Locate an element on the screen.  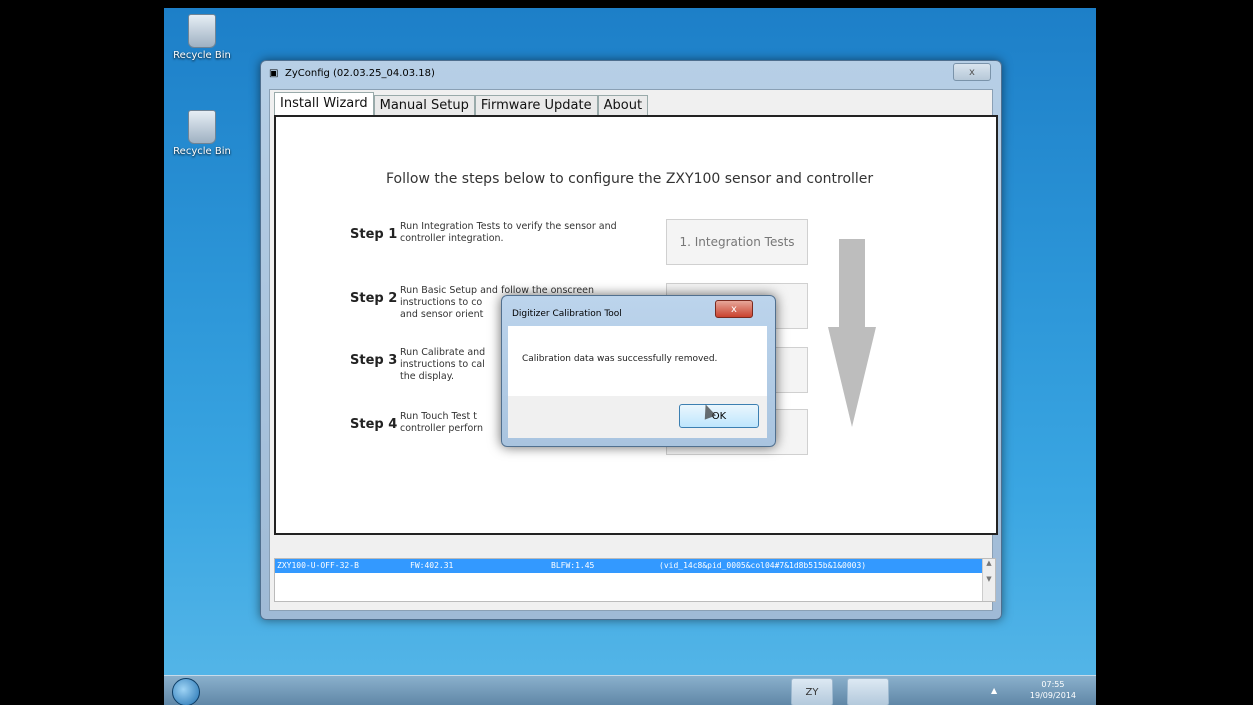
clock-date: 19/09/2014 is located at coordinates (1052, 695).